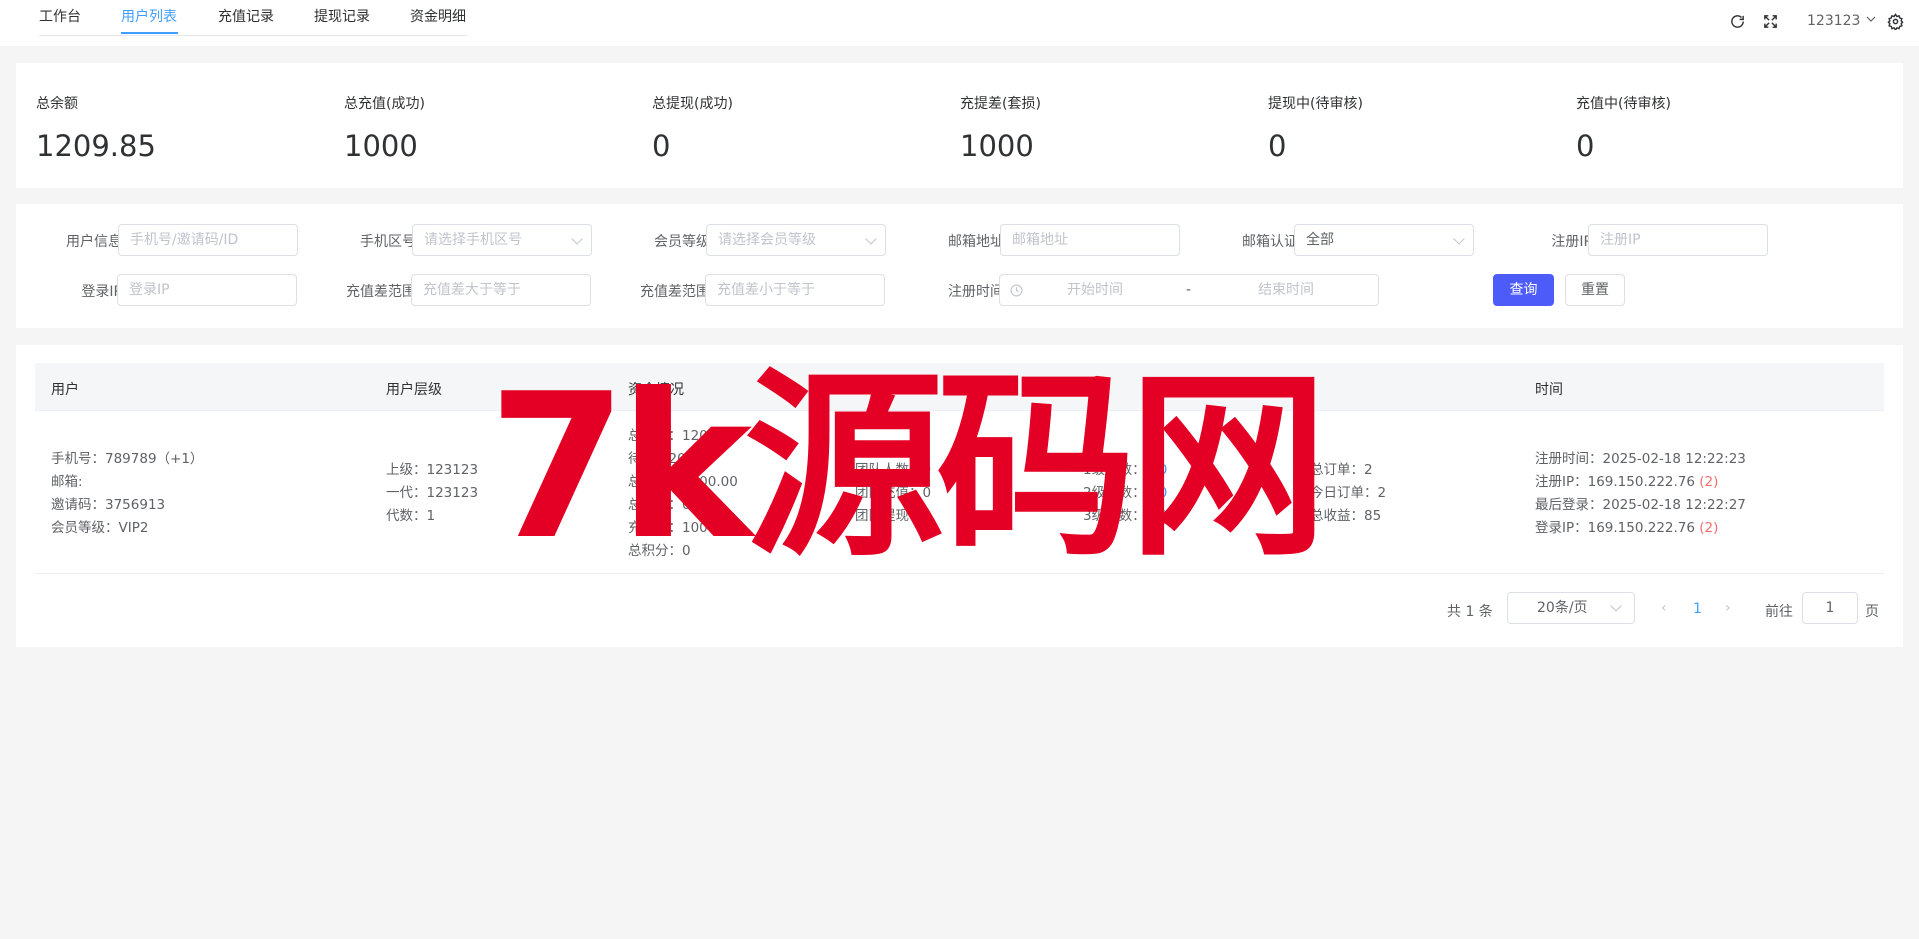 The width and height of the screenshot is (1919, 939). What do you see at coordinates (795, 290) in the screenshot?
I see `recharge-diff-max-input: 充值差小于等于` at bounding box center [795, 290].